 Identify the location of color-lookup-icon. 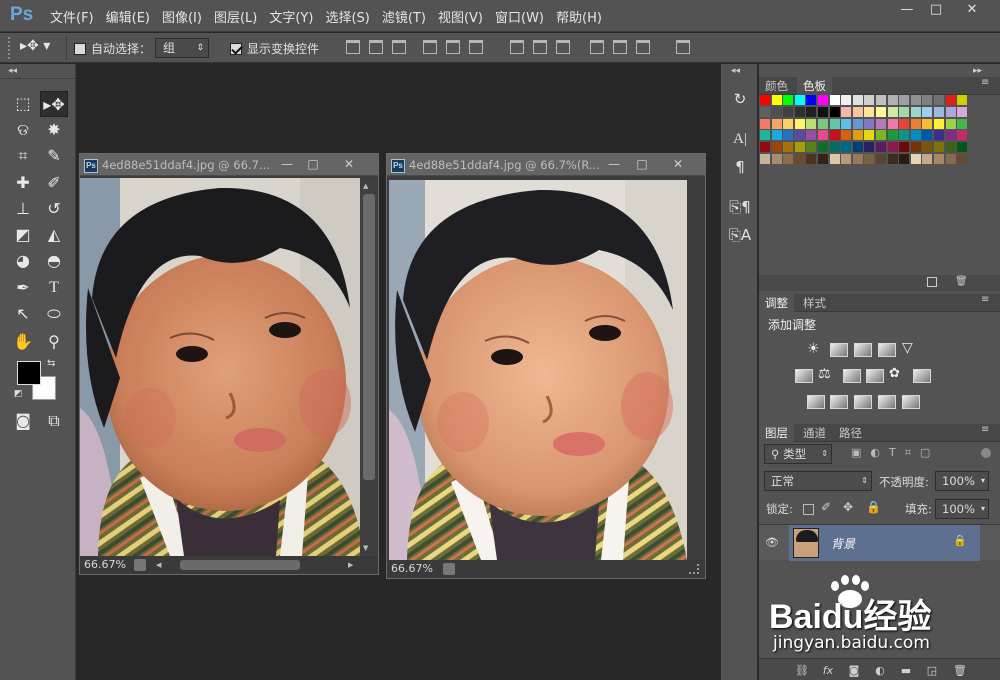
(922, 376).